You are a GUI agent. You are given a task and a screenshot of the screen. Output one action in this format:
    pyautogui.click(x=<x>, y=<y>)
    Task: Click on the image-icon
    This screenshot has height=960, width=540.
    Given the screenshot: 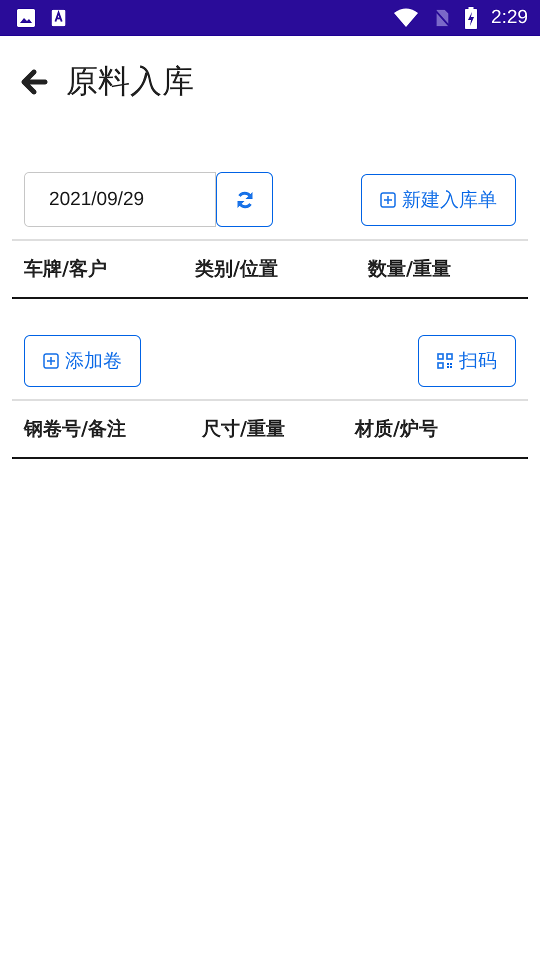 What is the action you would take?
    pyautogui.click(x=26, y=18)
    